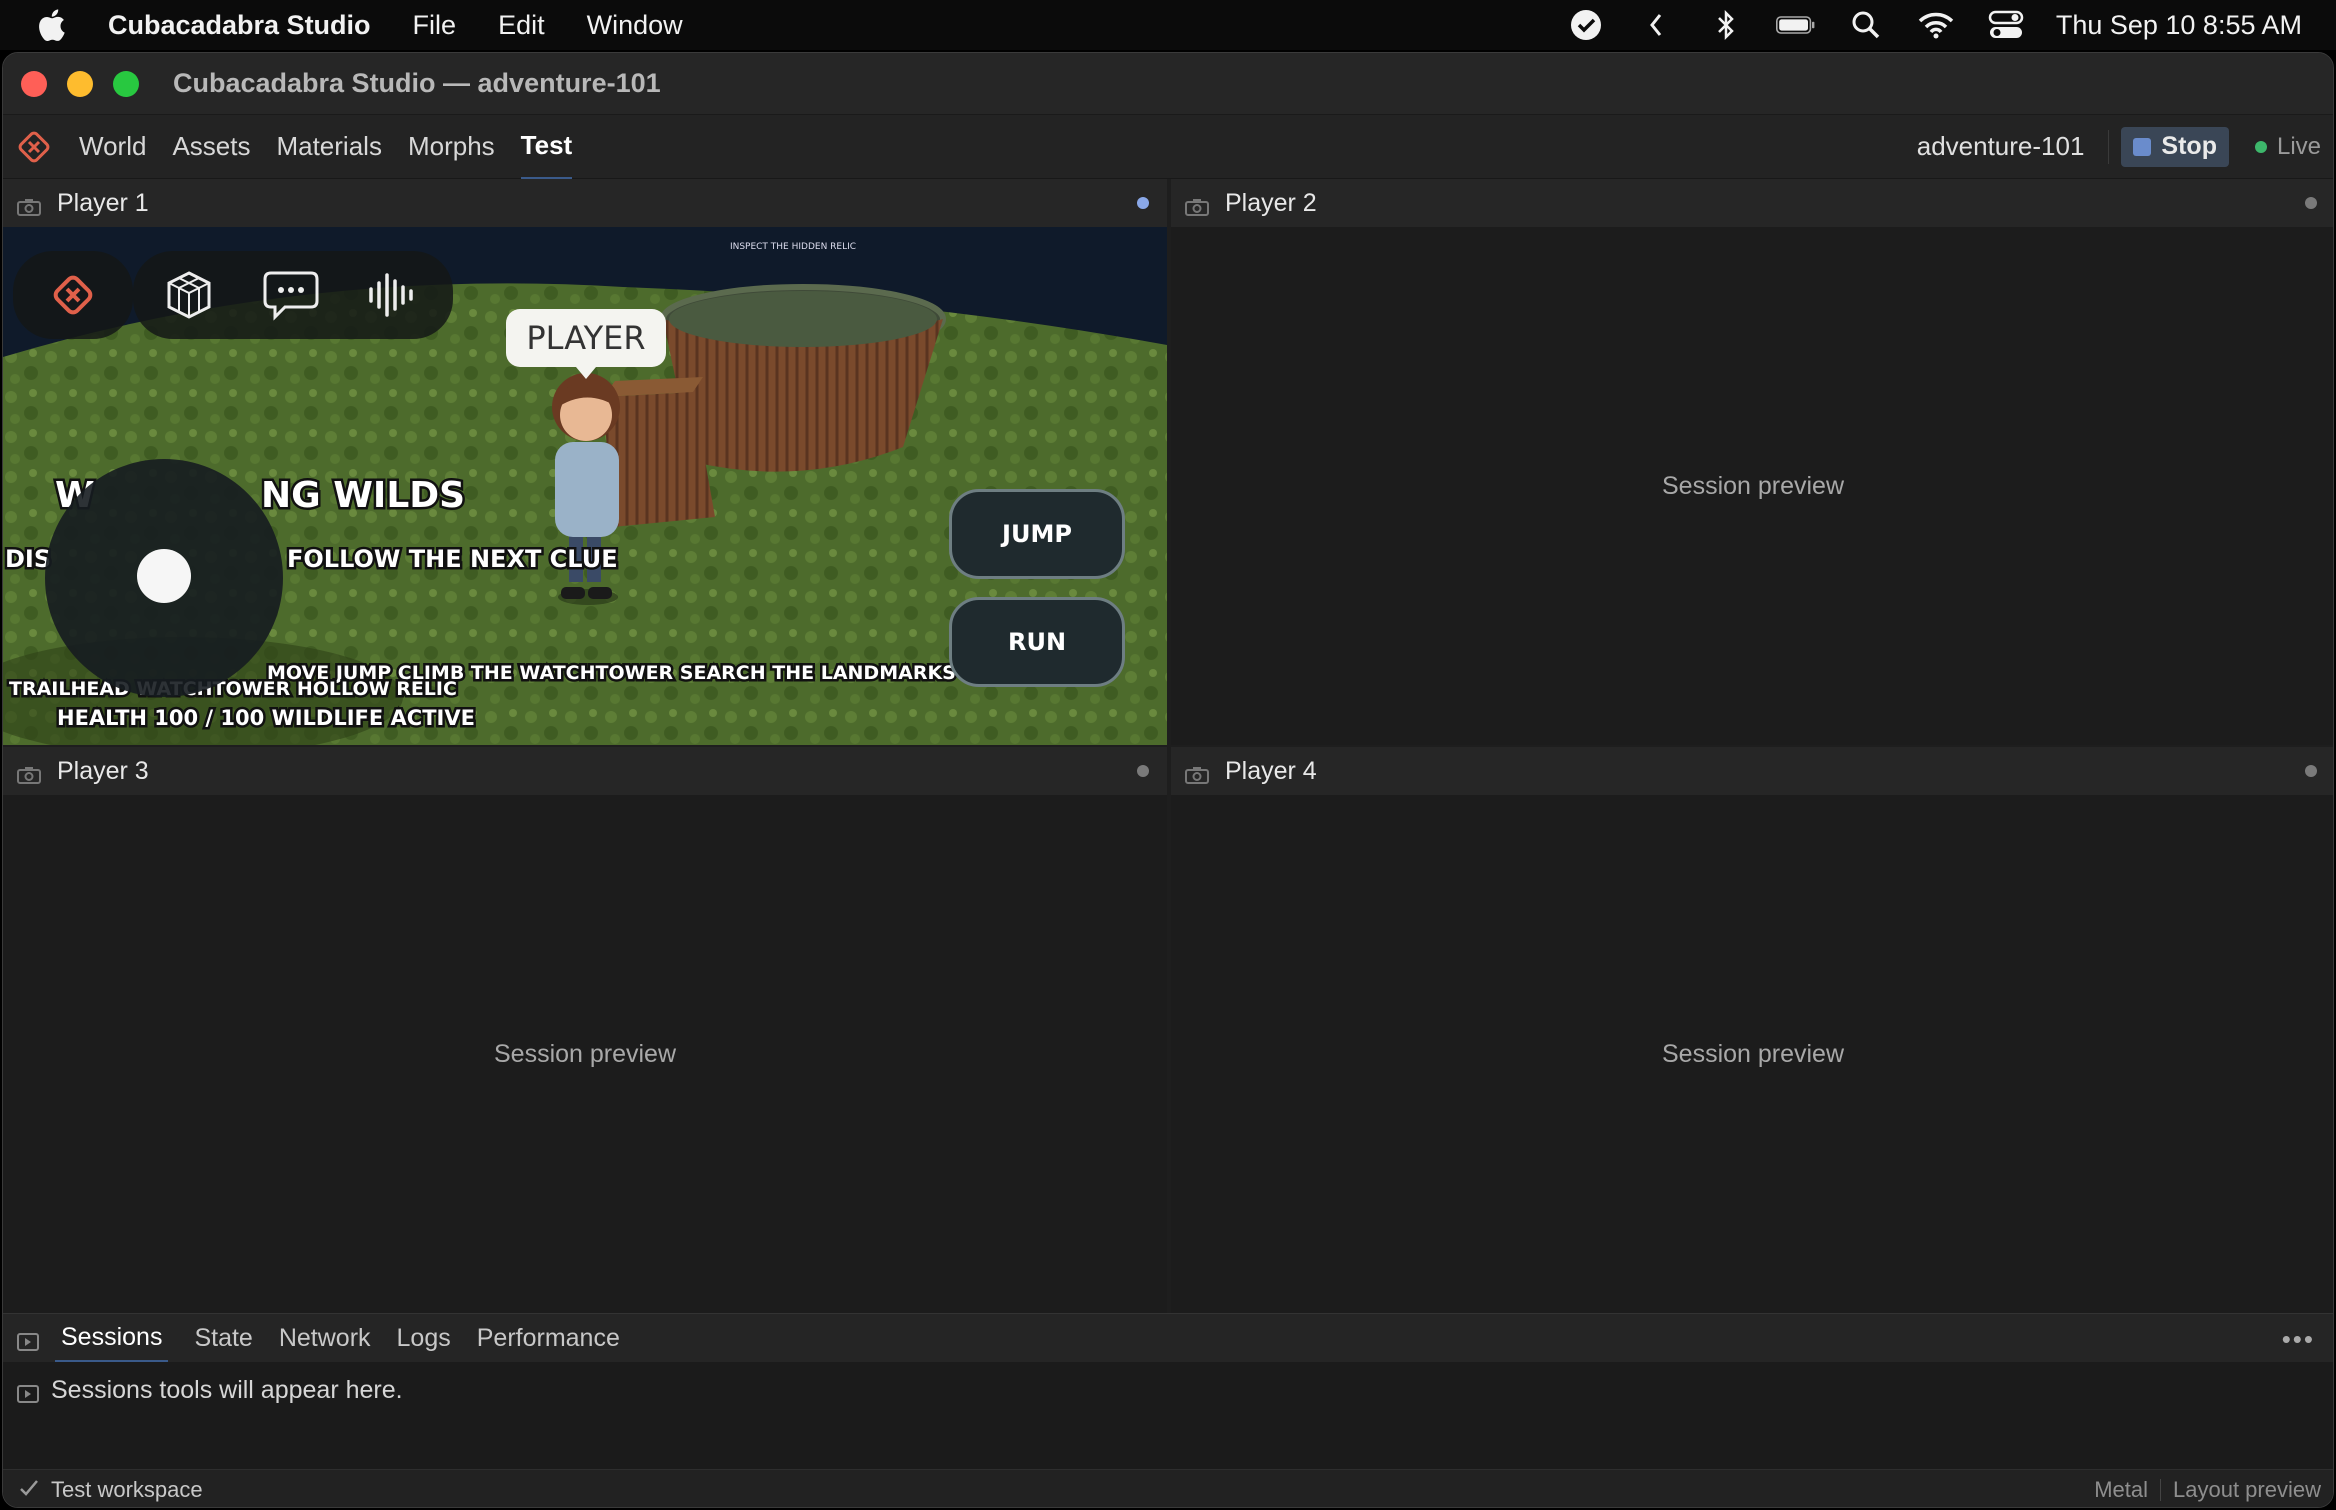 This screenshot has width=2336, height=1510. I want to click on renderer-label: Metal, so click(2121, 1489).